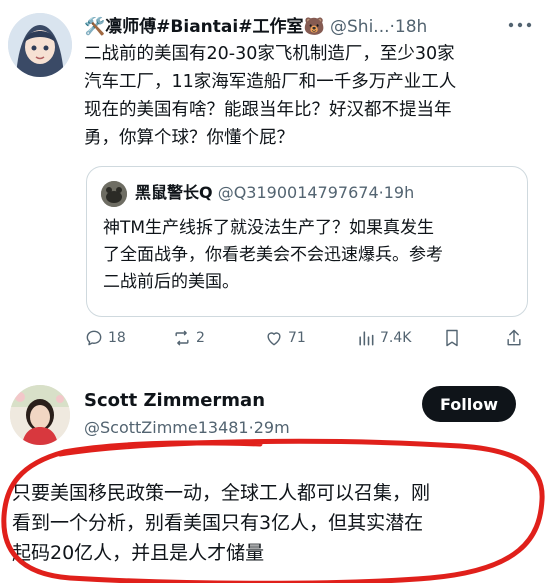 The width and height of the screenshot is (546, 583). I want to click on heart-icon, so click(274, 339).